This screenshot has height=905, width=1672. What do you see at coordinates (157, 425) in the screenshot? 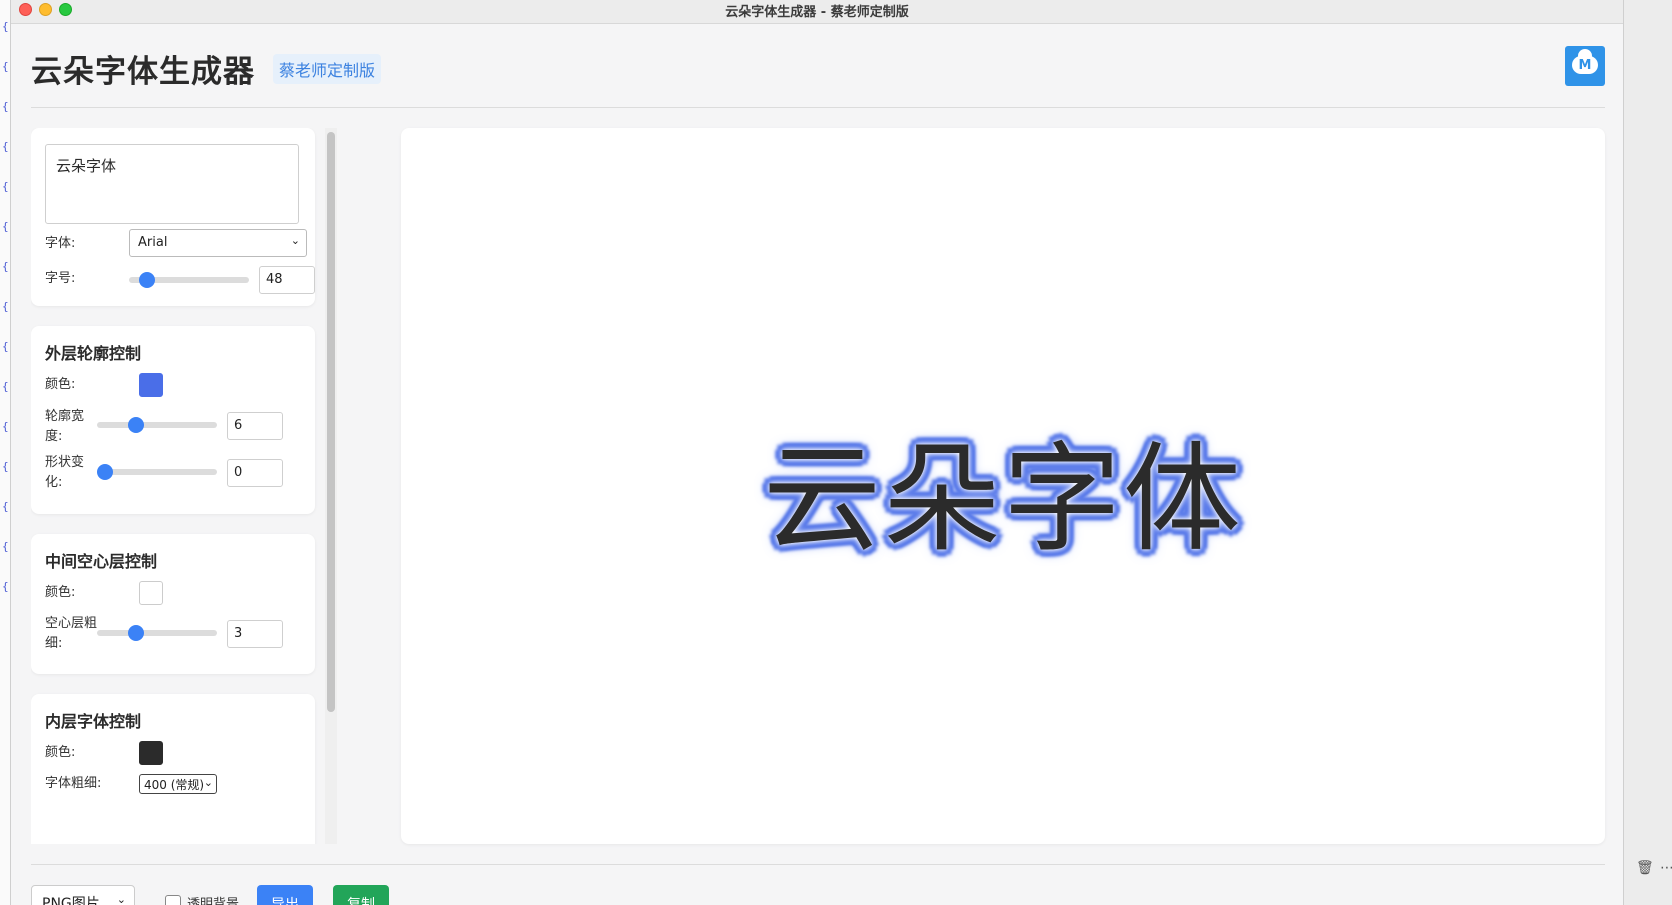
I see `outer-width-slider` at bounding box center [157, 425].